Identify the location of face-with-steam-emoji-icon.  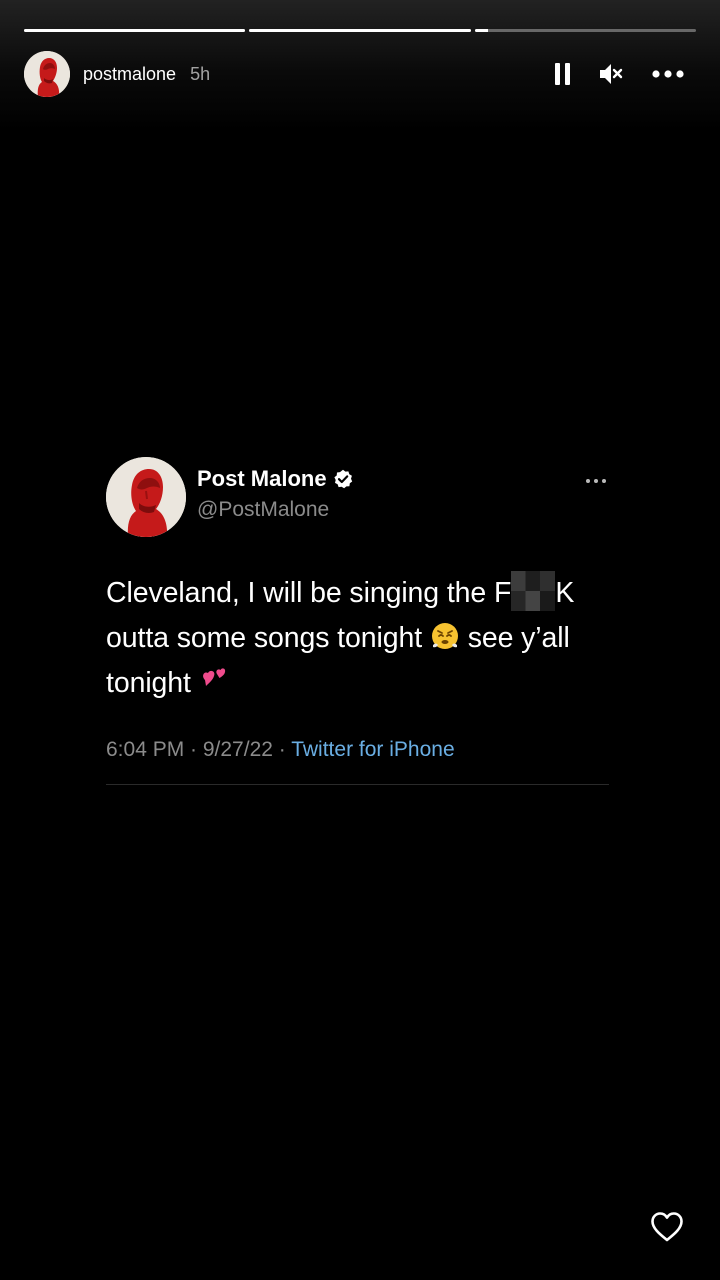
(444, 636).